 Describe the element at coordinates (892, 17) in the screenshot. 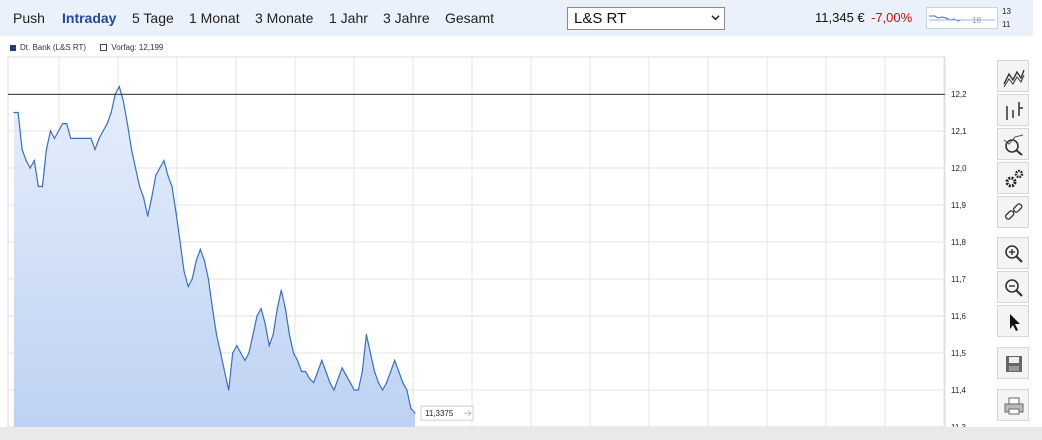

I see `price-change: -7,00%` at that location.